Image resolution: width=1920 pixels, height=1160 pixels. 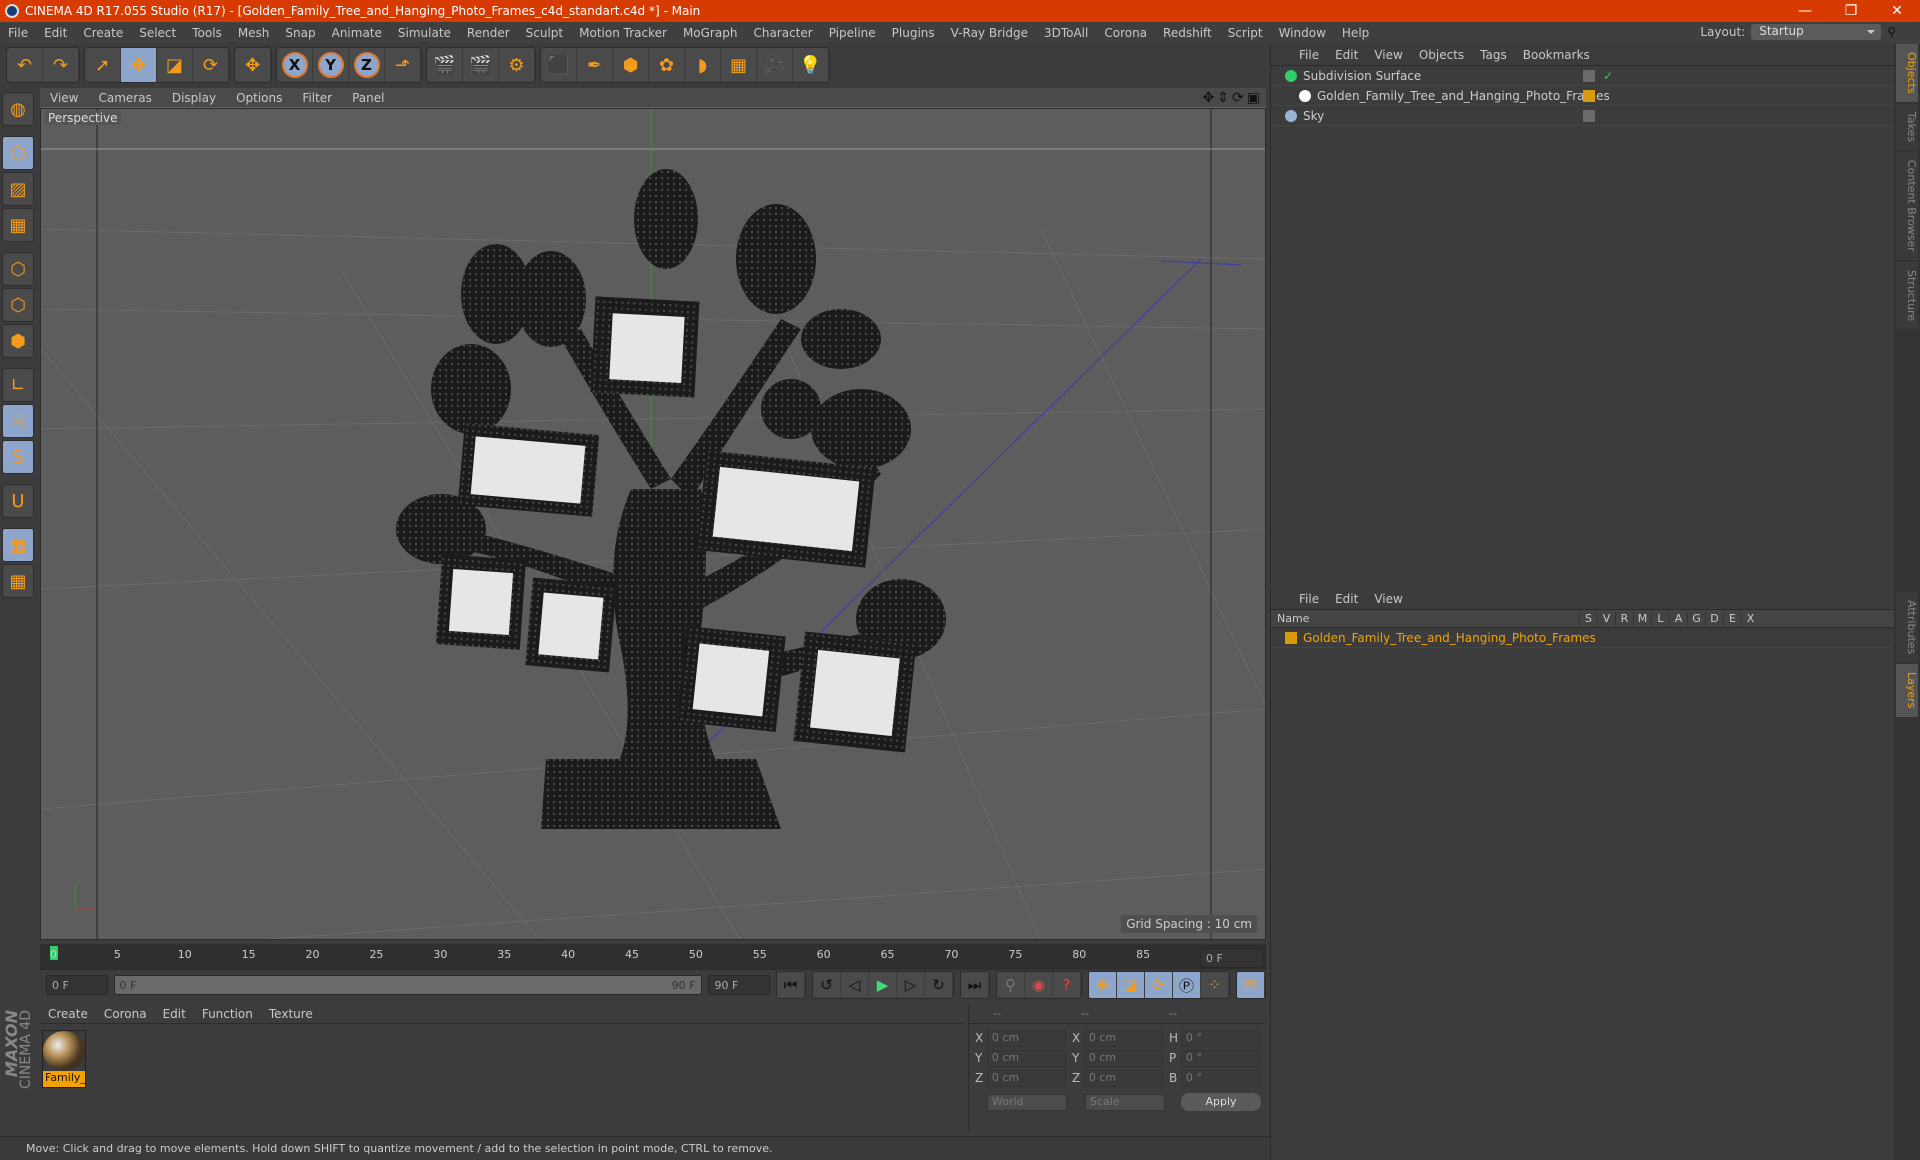 What do you see at coordinates (1026, 1078) in the screenshot?
I see `coord-field: 0 cm` at bounding box center [1026, 1078].